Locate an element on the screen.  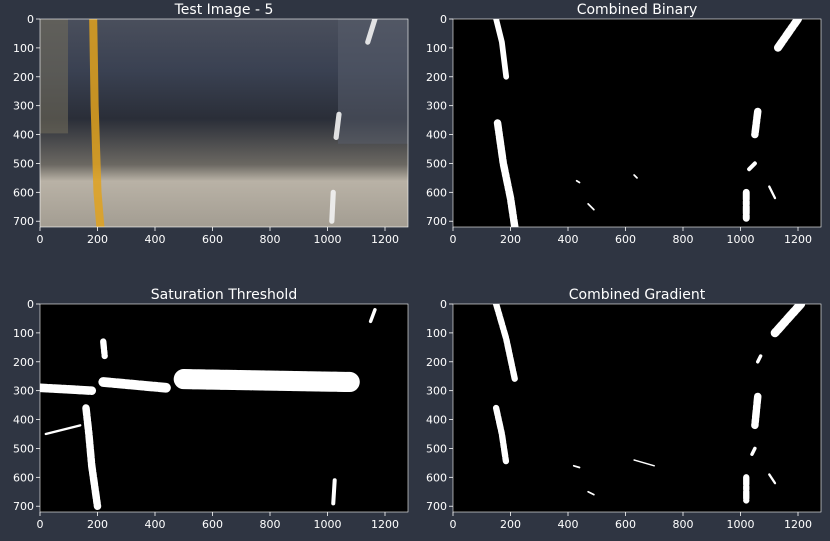
white-lane-dash-bottom is located at coordinates (332, 206).